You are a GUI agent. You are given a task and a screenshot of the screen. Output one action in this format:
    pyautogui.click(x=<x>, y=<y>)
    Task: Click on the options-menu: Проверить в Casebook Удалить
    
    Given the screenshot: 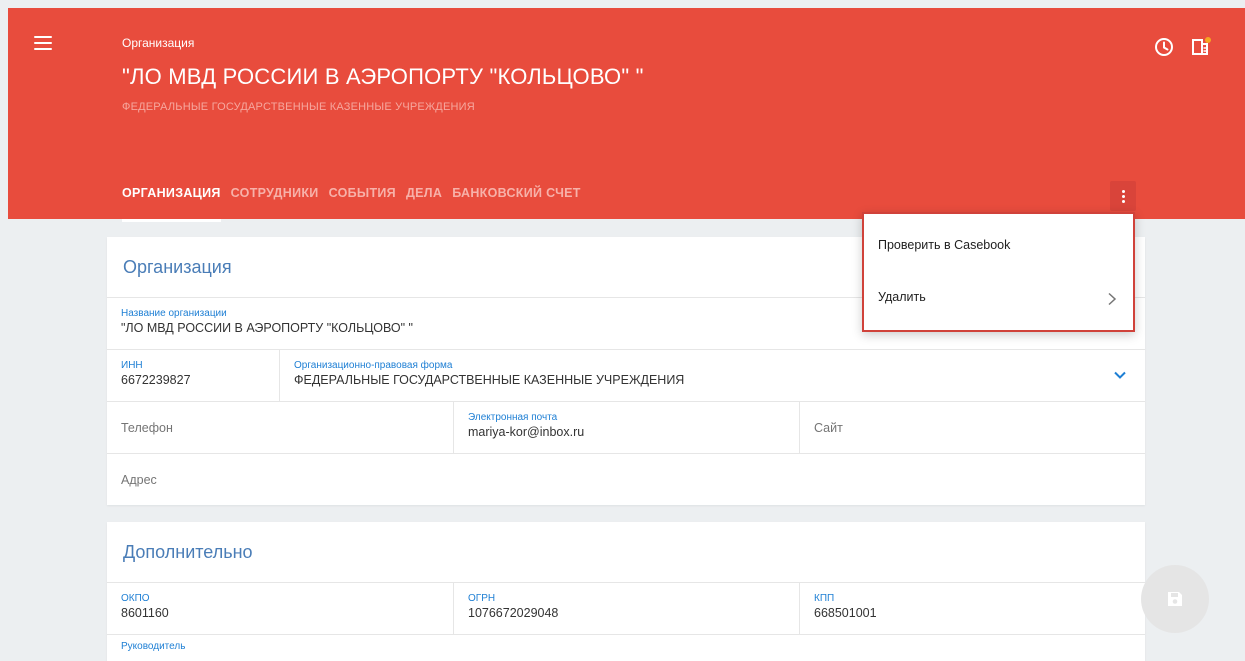 What is the action you would take?
    pyautogui.click(x=998, y=272)
    